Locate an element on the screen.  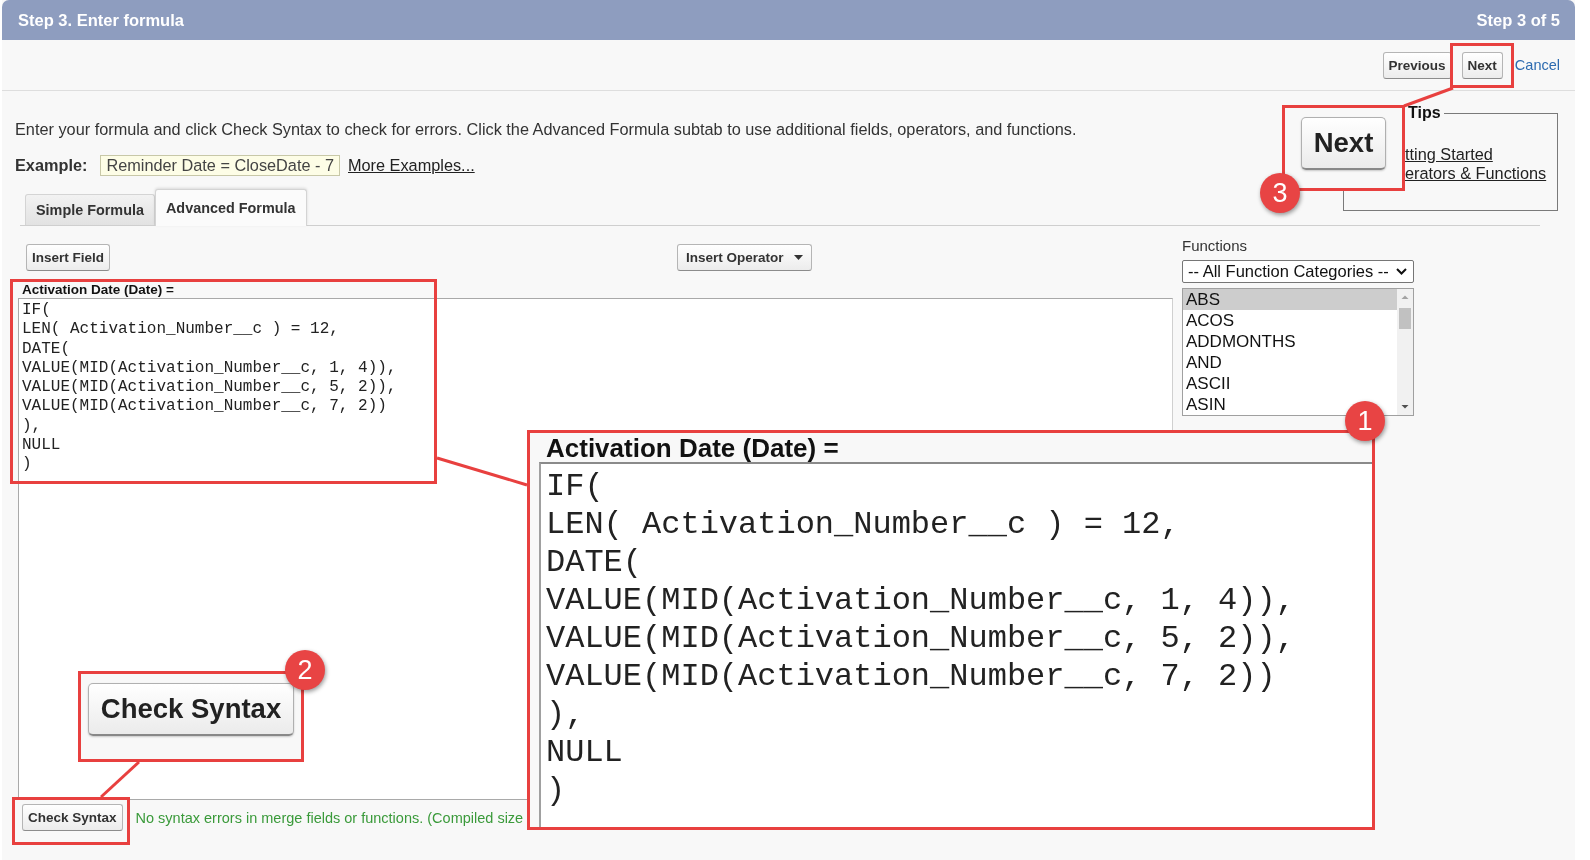
instruction-text: Enter your formula and click Check Syntax to check for errors. Click the Advanced Formula subtab to use additional fields, operators, and functions. is located at coordinates (546, 129).